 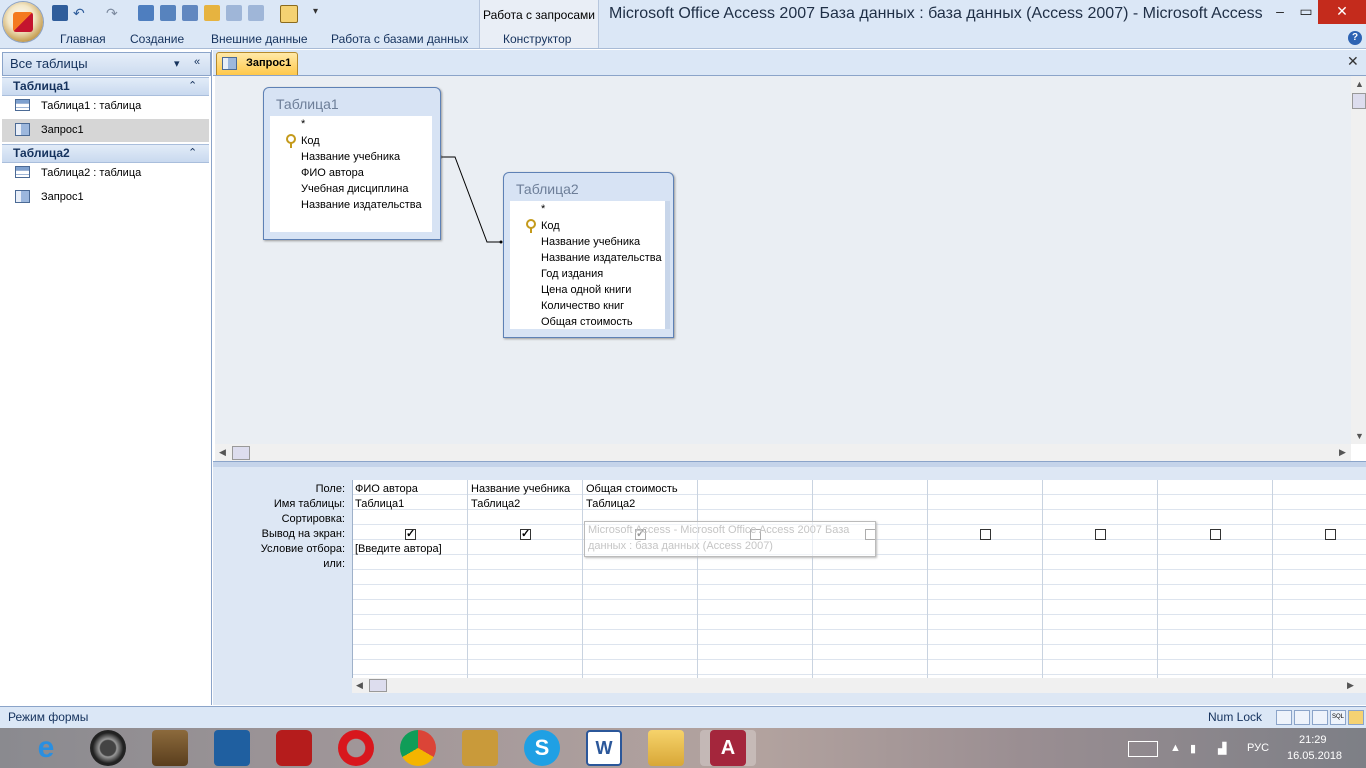 I want to click on settings-app-icon, so click(x=232, y=748).